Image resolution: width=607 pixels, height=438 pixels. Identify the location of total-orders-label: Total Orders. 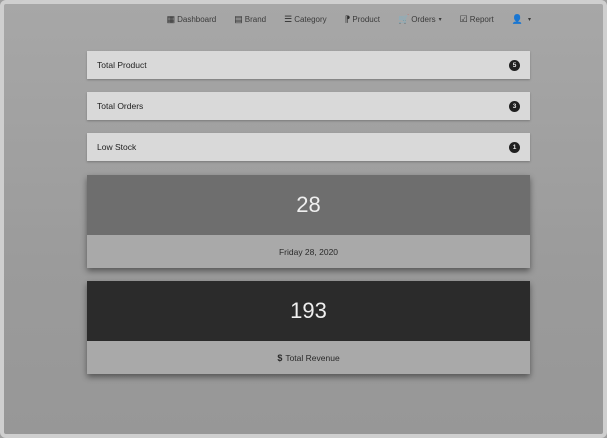
(120, 106).